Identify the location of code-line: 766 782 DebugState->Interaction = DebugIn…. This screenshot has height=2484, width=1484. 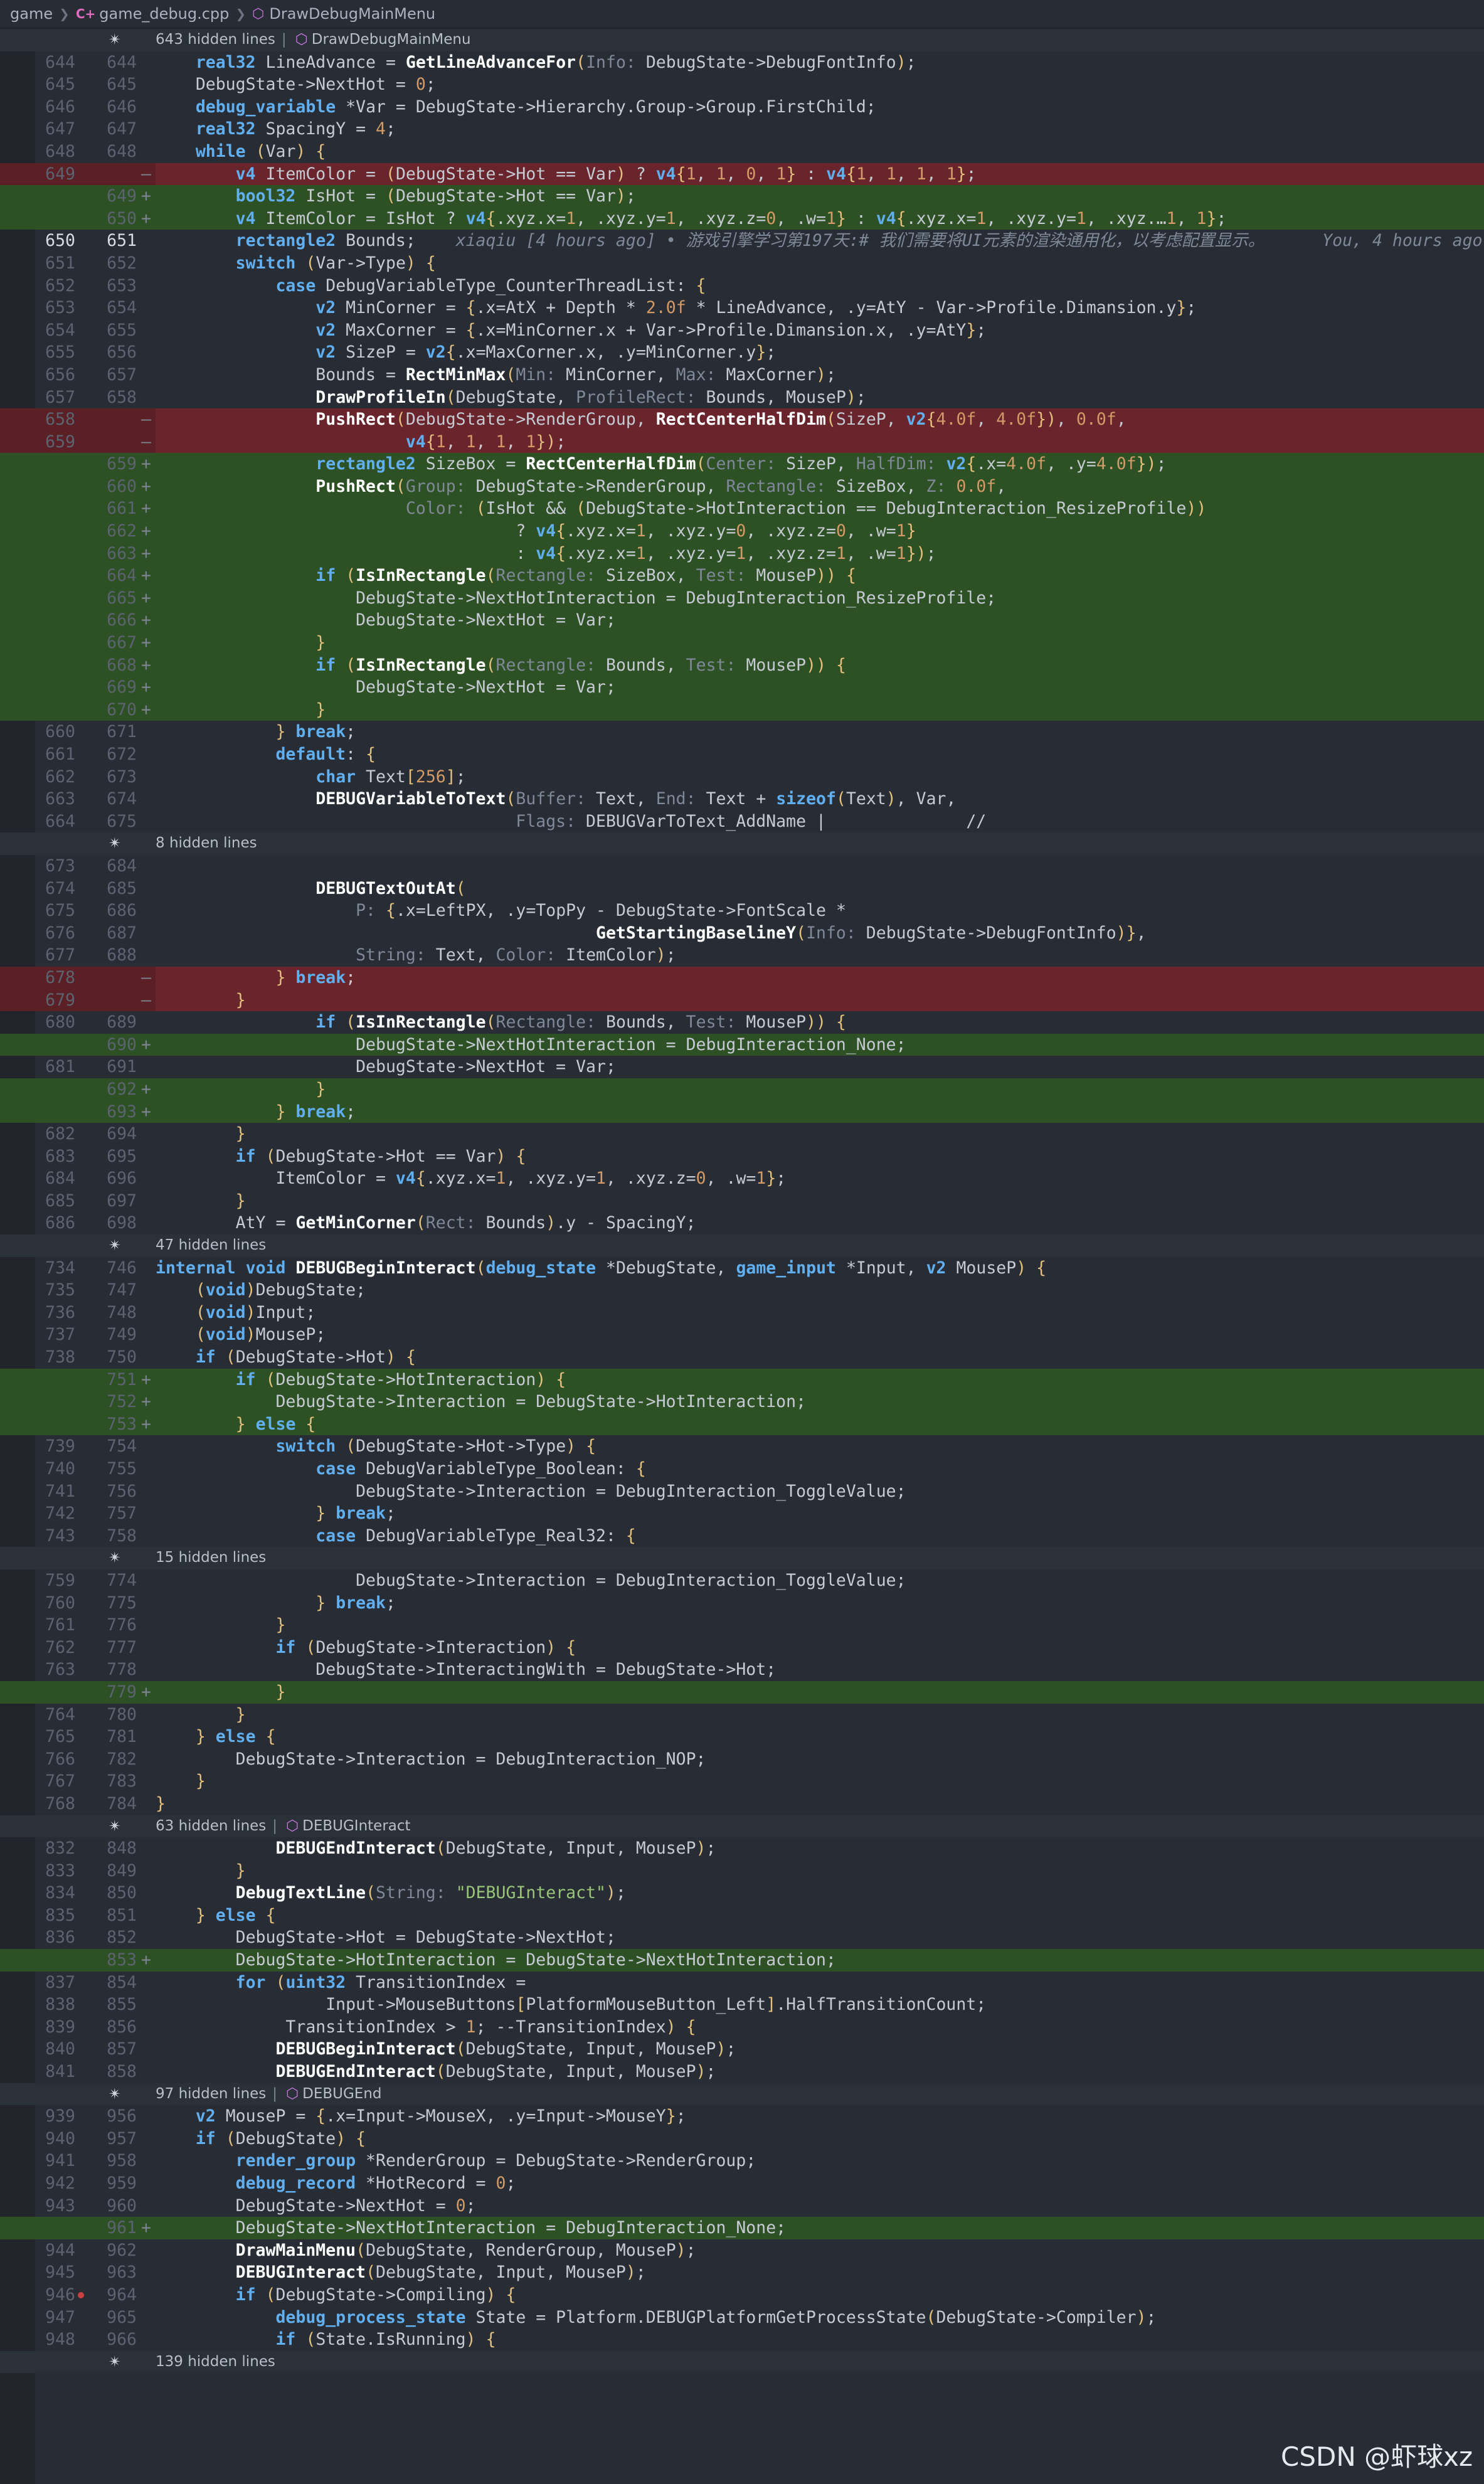
(742, 1760).